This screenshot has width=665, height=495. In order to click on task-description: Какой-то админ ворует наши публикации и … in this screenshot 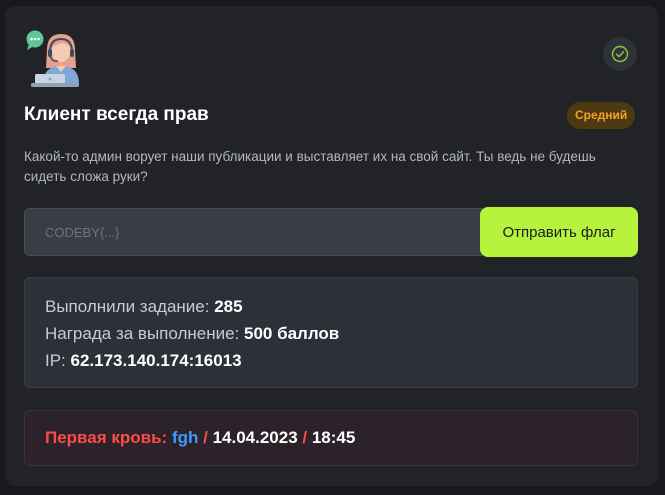, I will do `click(310, 166)`.